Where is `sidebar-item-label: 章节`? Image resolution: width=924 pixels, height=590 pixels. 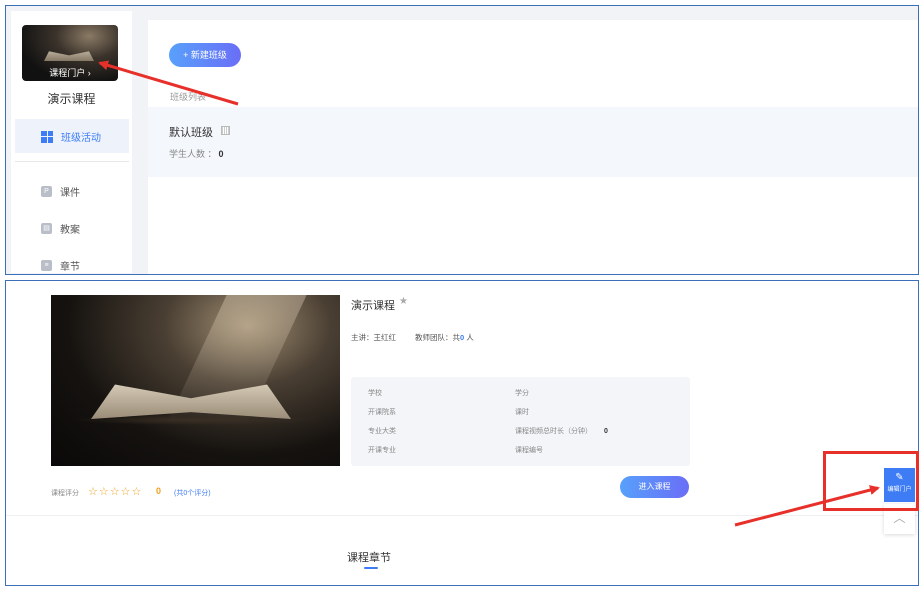
sidebar-item-label: 章节 is located at coordinates (70, 267).